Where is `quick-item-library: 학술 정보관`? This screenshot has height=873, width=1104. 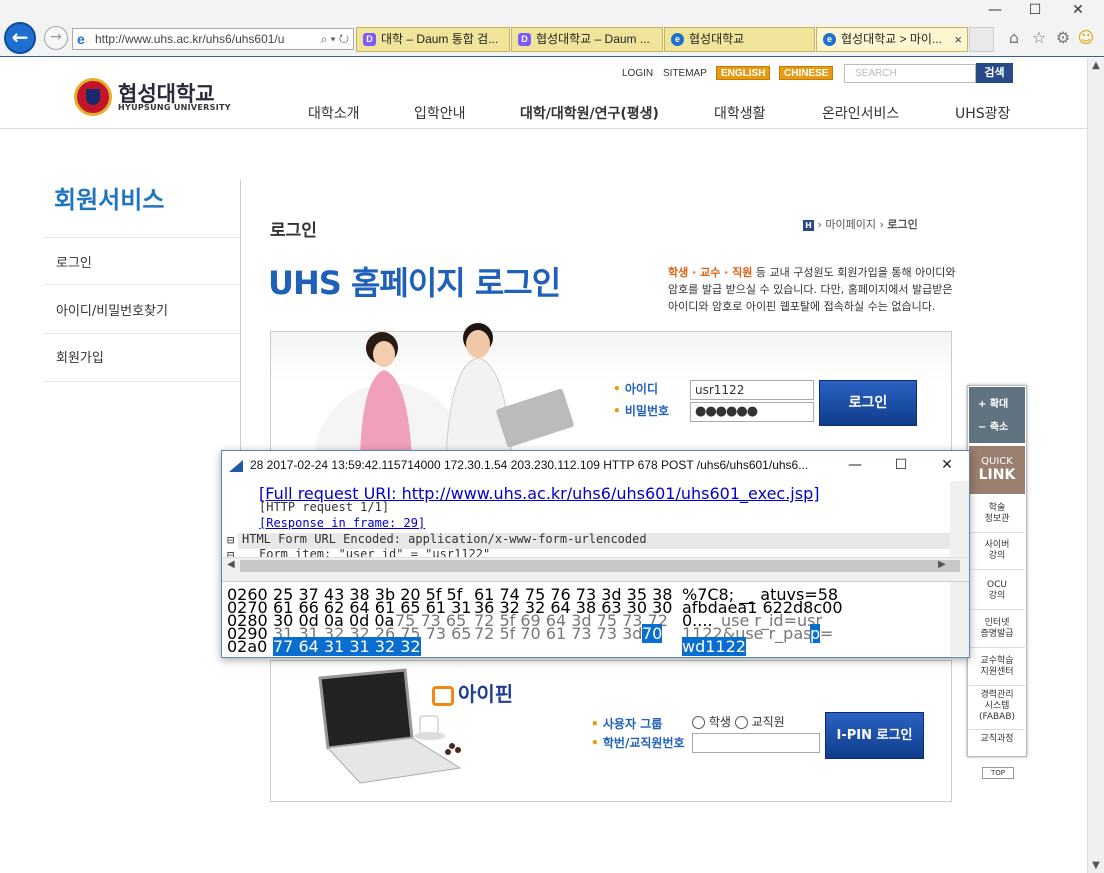 quick-item-library: 학술 정보관 is located at coordinates (997, 518).